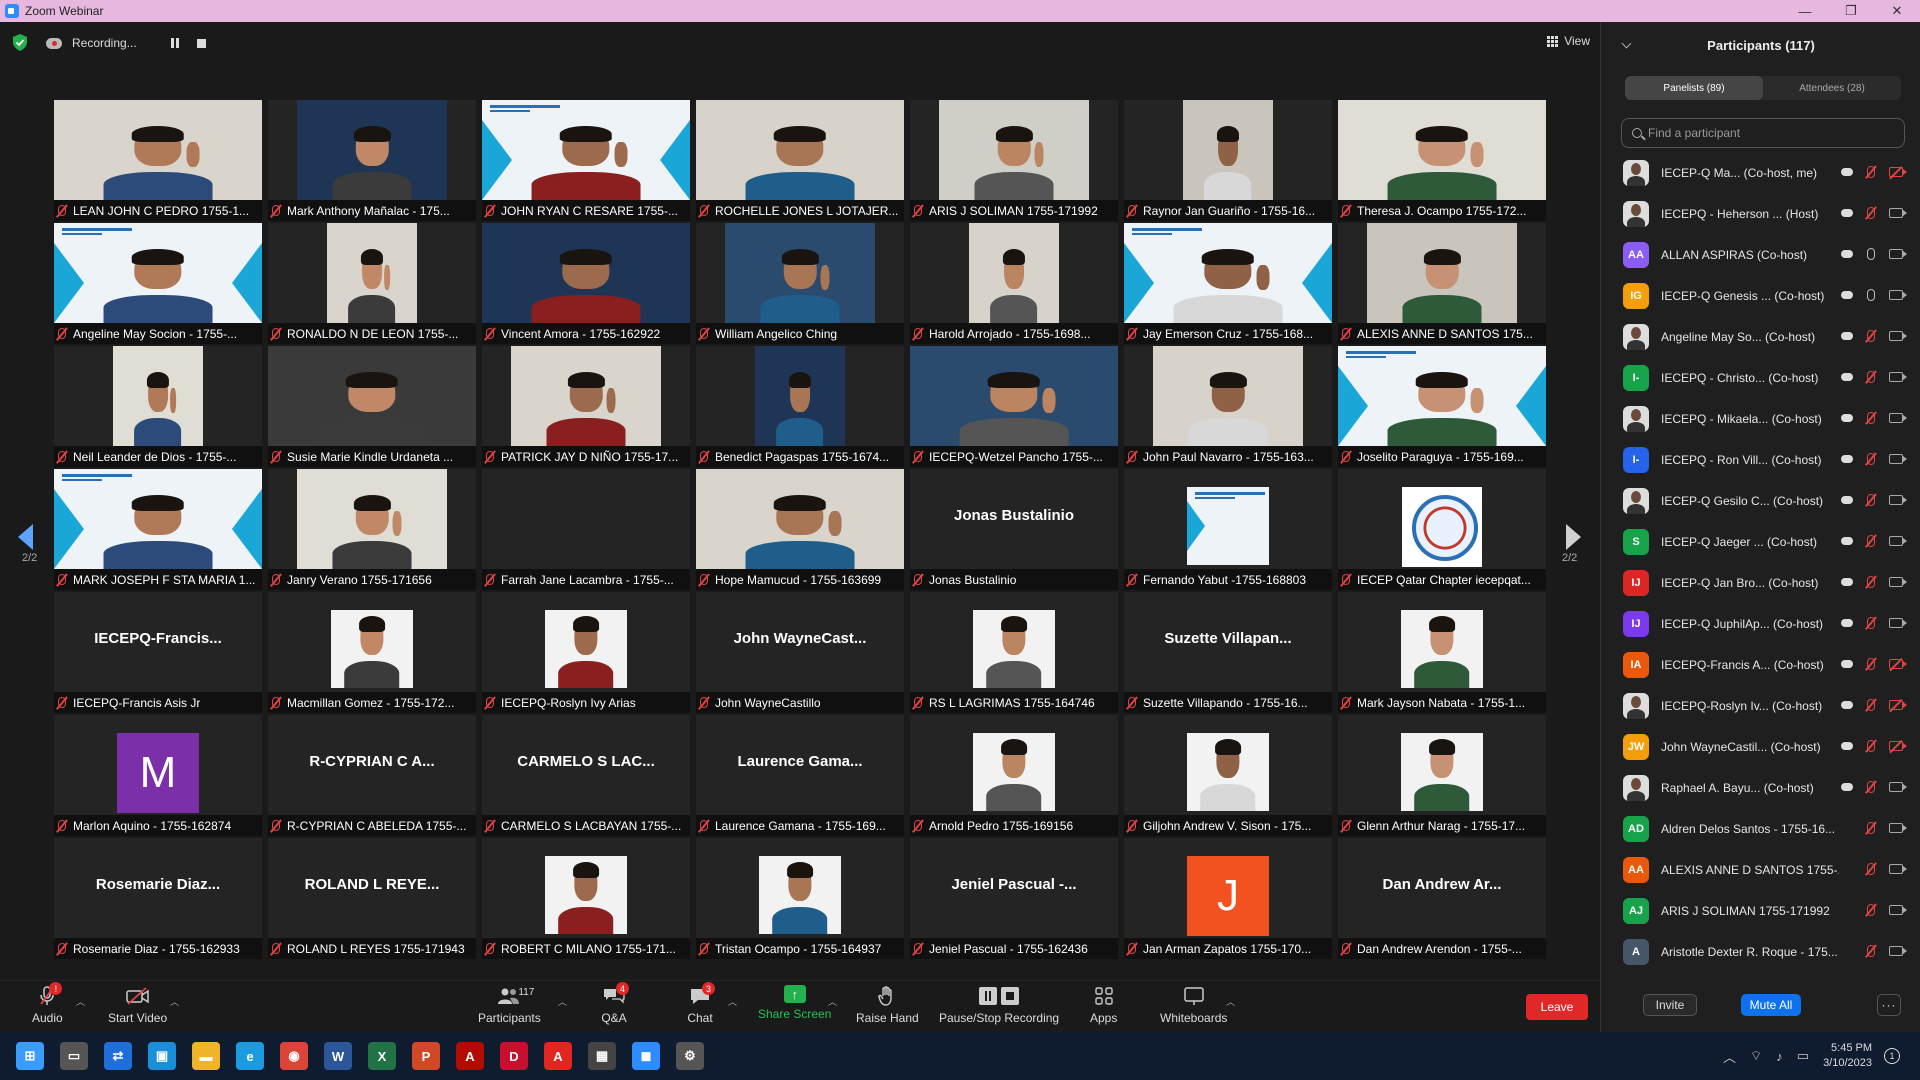 The width and height of the screenshot is (1920, 1080). I want to click on share-screen-button: ↑ Share Screen, so click(794, 1008).